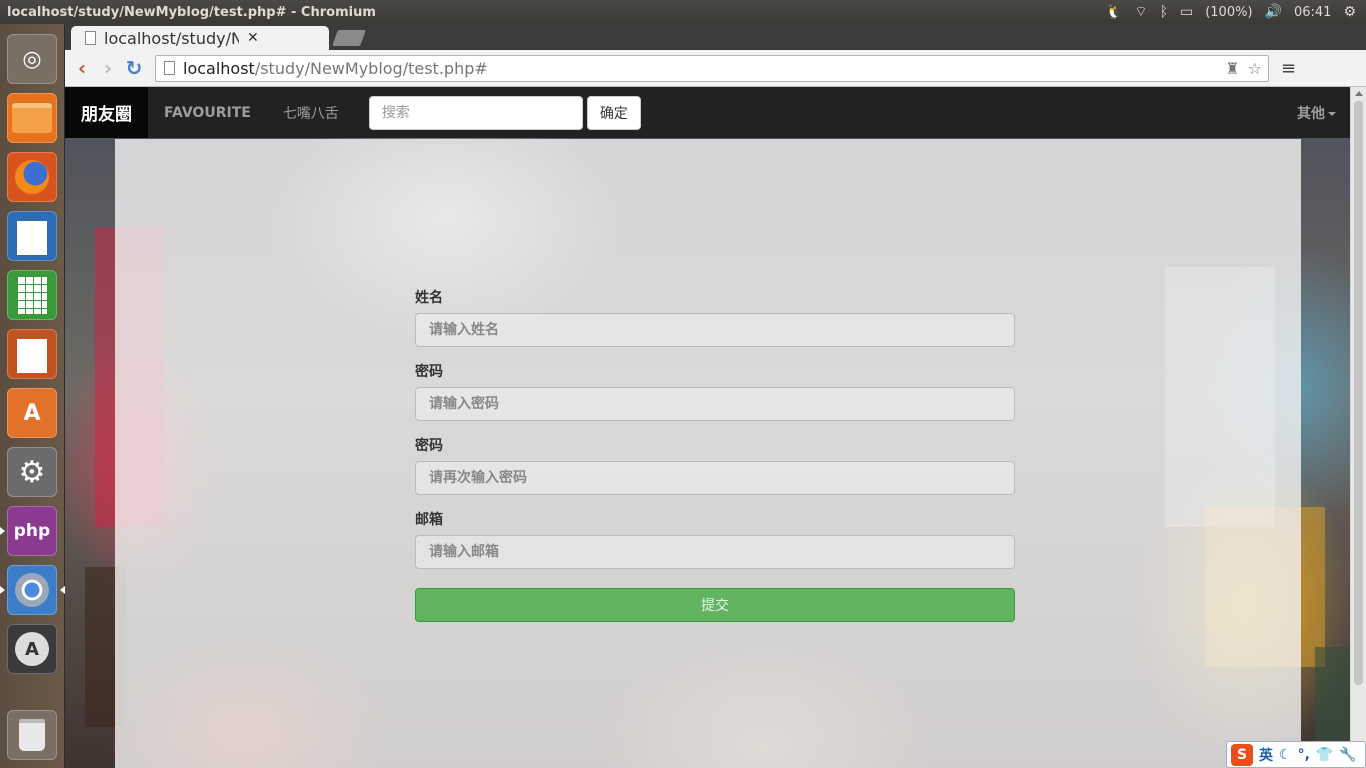 The width and height of the screenshot is (1366, 768). Describe the element at coordinates (32, 236) in the screenshot. I see `writer-icon` at that location.